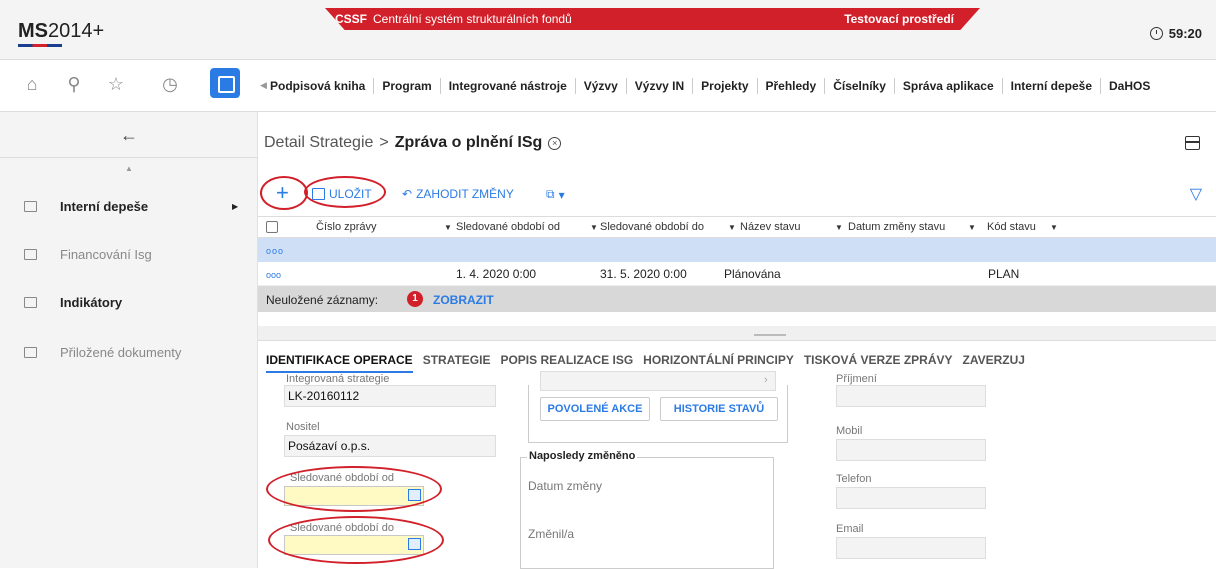 The height and width of the screenshot is (569, 1216). I want to click on mobile-field, so click(911, 450).